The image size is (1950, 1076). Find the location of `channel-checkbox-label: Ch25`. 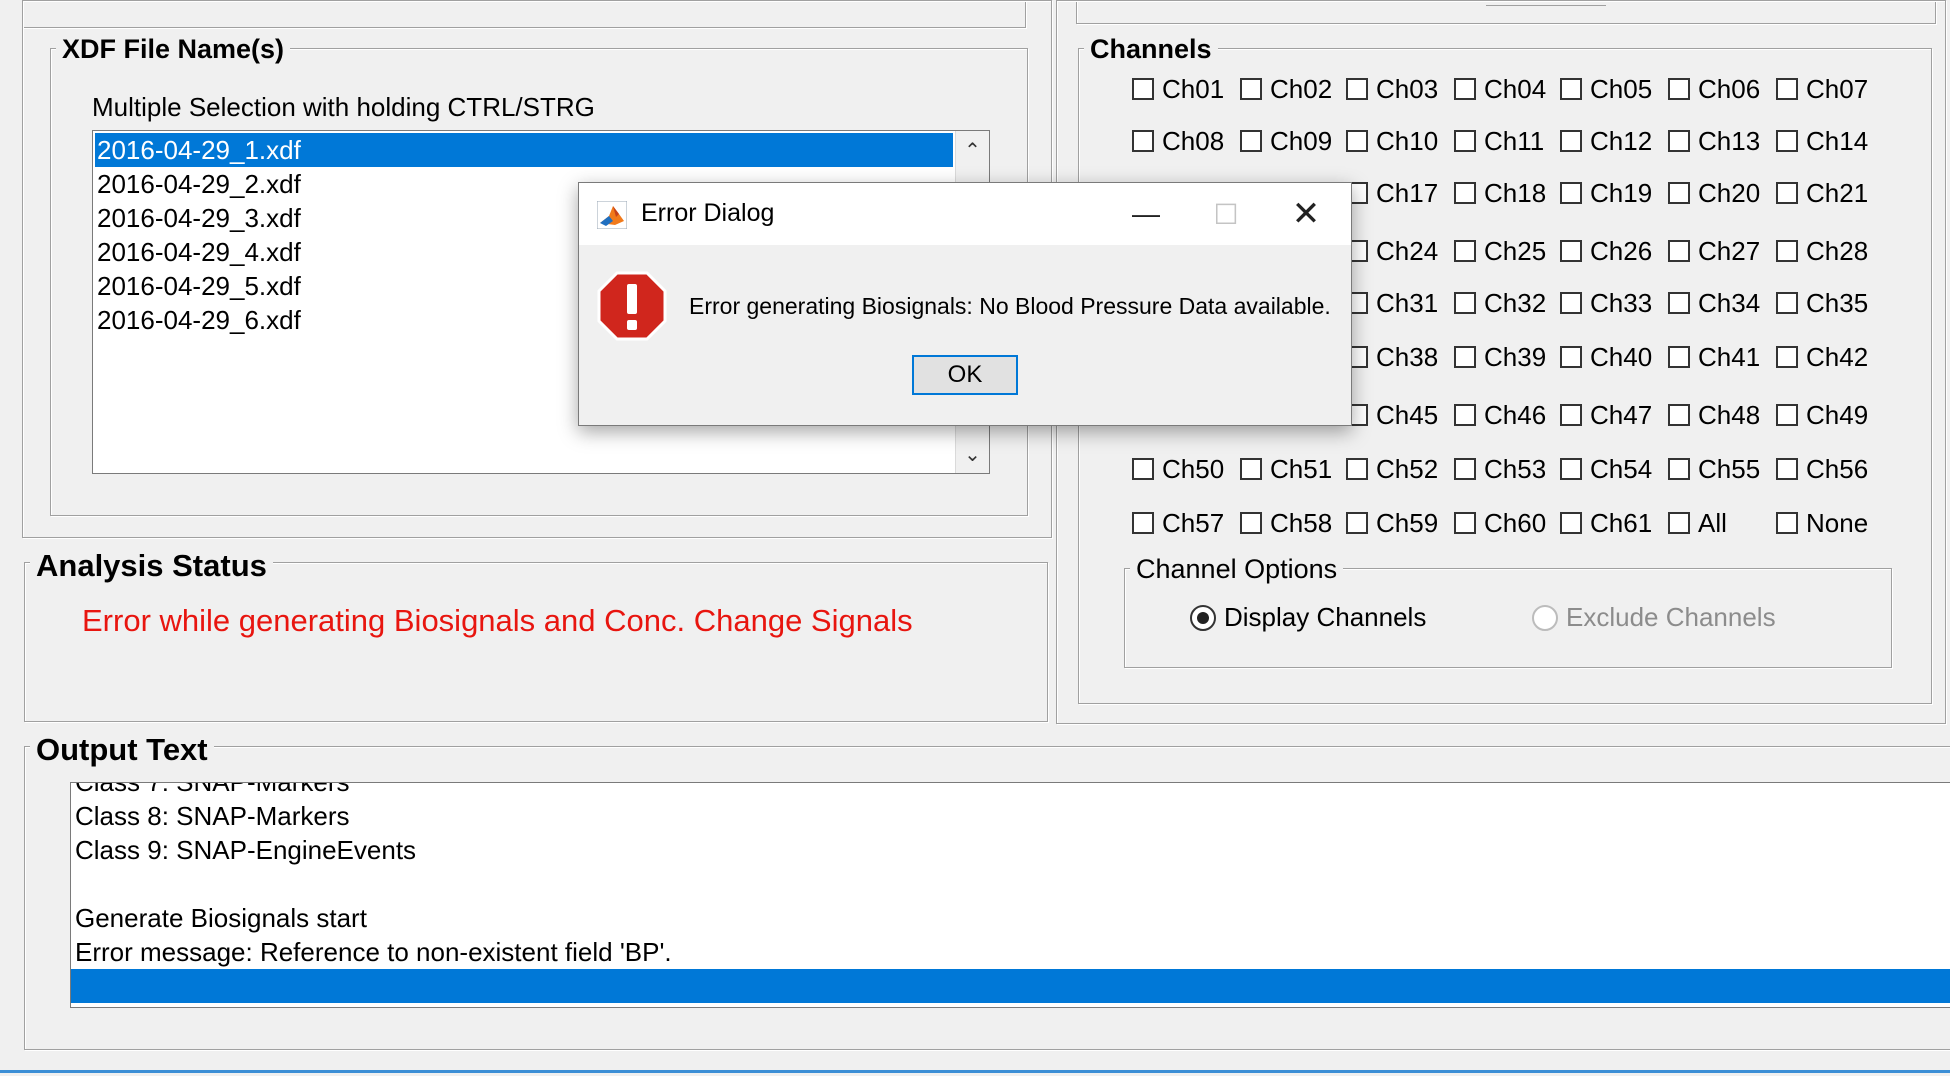

channel-checkbox-label: Ch25 is located at coordinates (1515, 250).